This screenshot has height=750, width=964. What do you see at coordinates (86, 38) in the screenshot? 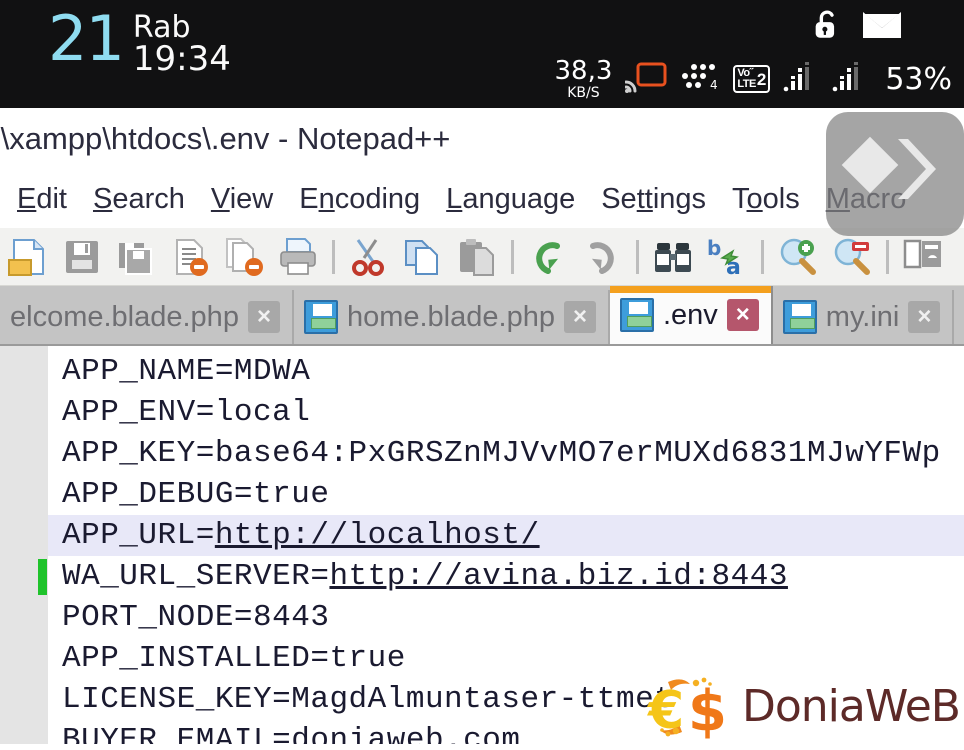
I see `status-bar-day-number: 21` at bounding box center [86, 38].